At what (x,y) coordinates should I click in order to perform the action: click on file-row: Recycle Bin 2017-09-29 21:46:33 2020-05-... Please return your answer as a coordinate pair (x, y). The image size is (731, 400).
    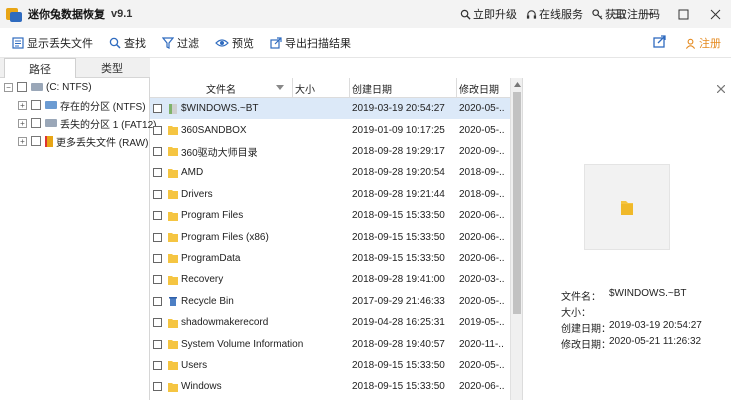
    Looking at the image, I should click on (330, 301).